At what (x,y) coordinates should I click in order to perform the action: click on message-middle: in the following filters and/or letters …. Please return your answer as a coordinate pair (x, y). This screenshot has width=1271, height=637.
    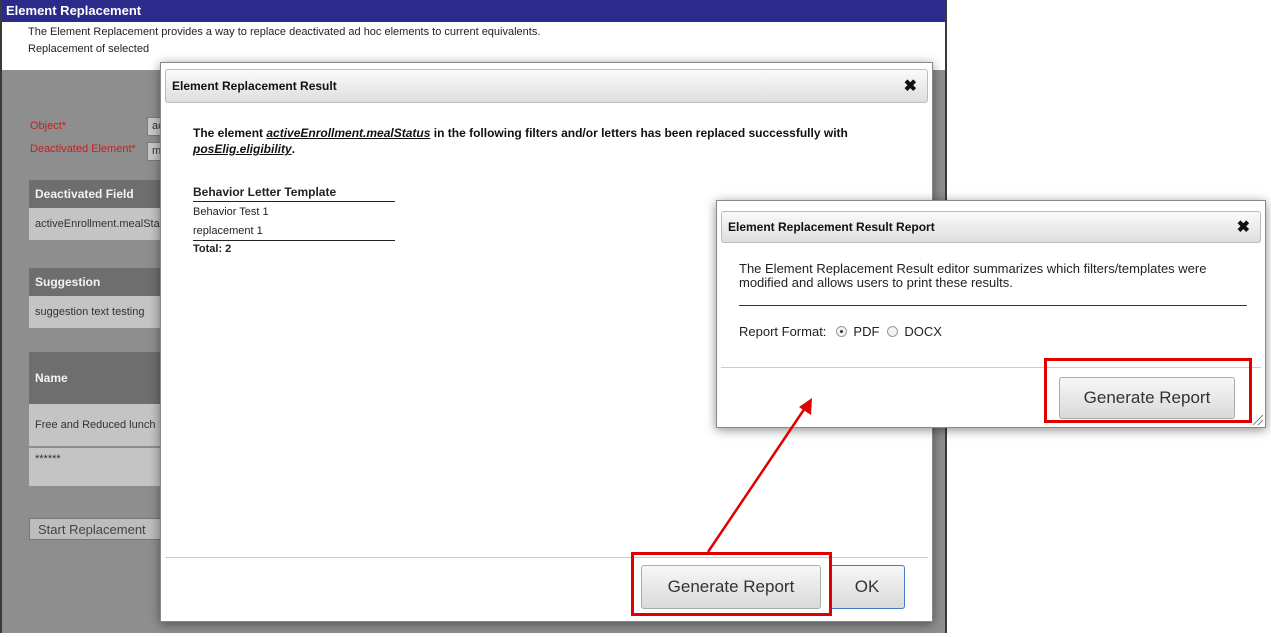
    Looking at the image, I should click on (639, 133).